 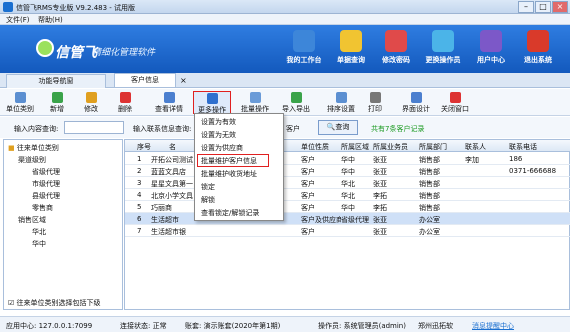 What do you see at coordinates (355, 147) in the screenshot?
I see `col-header: 所属区域` at bounding box center [355, 147].